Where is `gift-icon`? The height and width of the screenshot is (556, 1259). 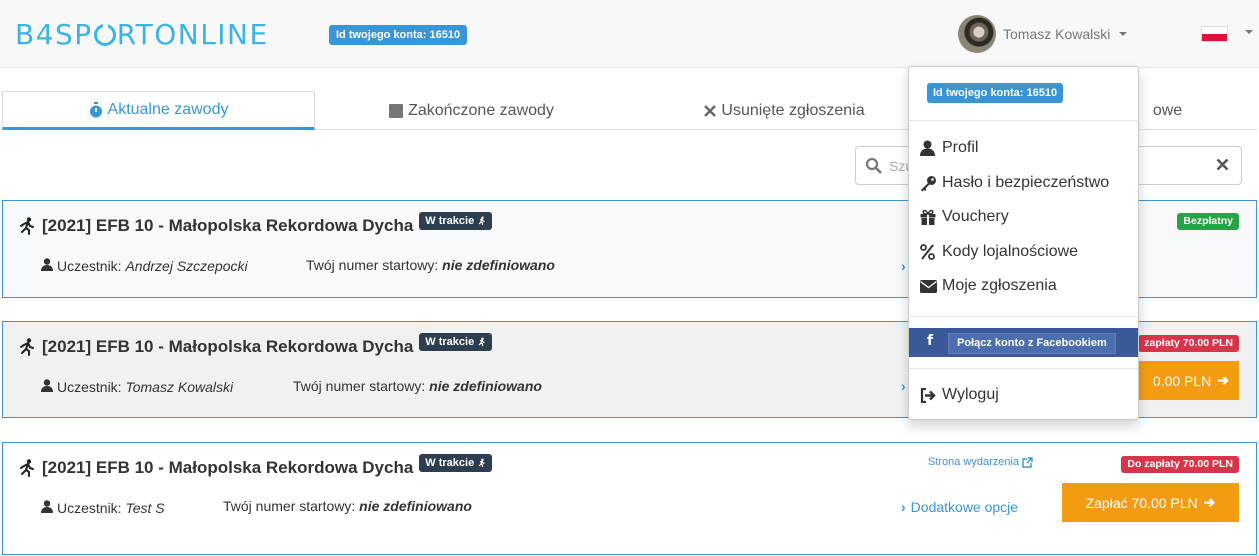 gift-icon is located at coordinates (930, 217).